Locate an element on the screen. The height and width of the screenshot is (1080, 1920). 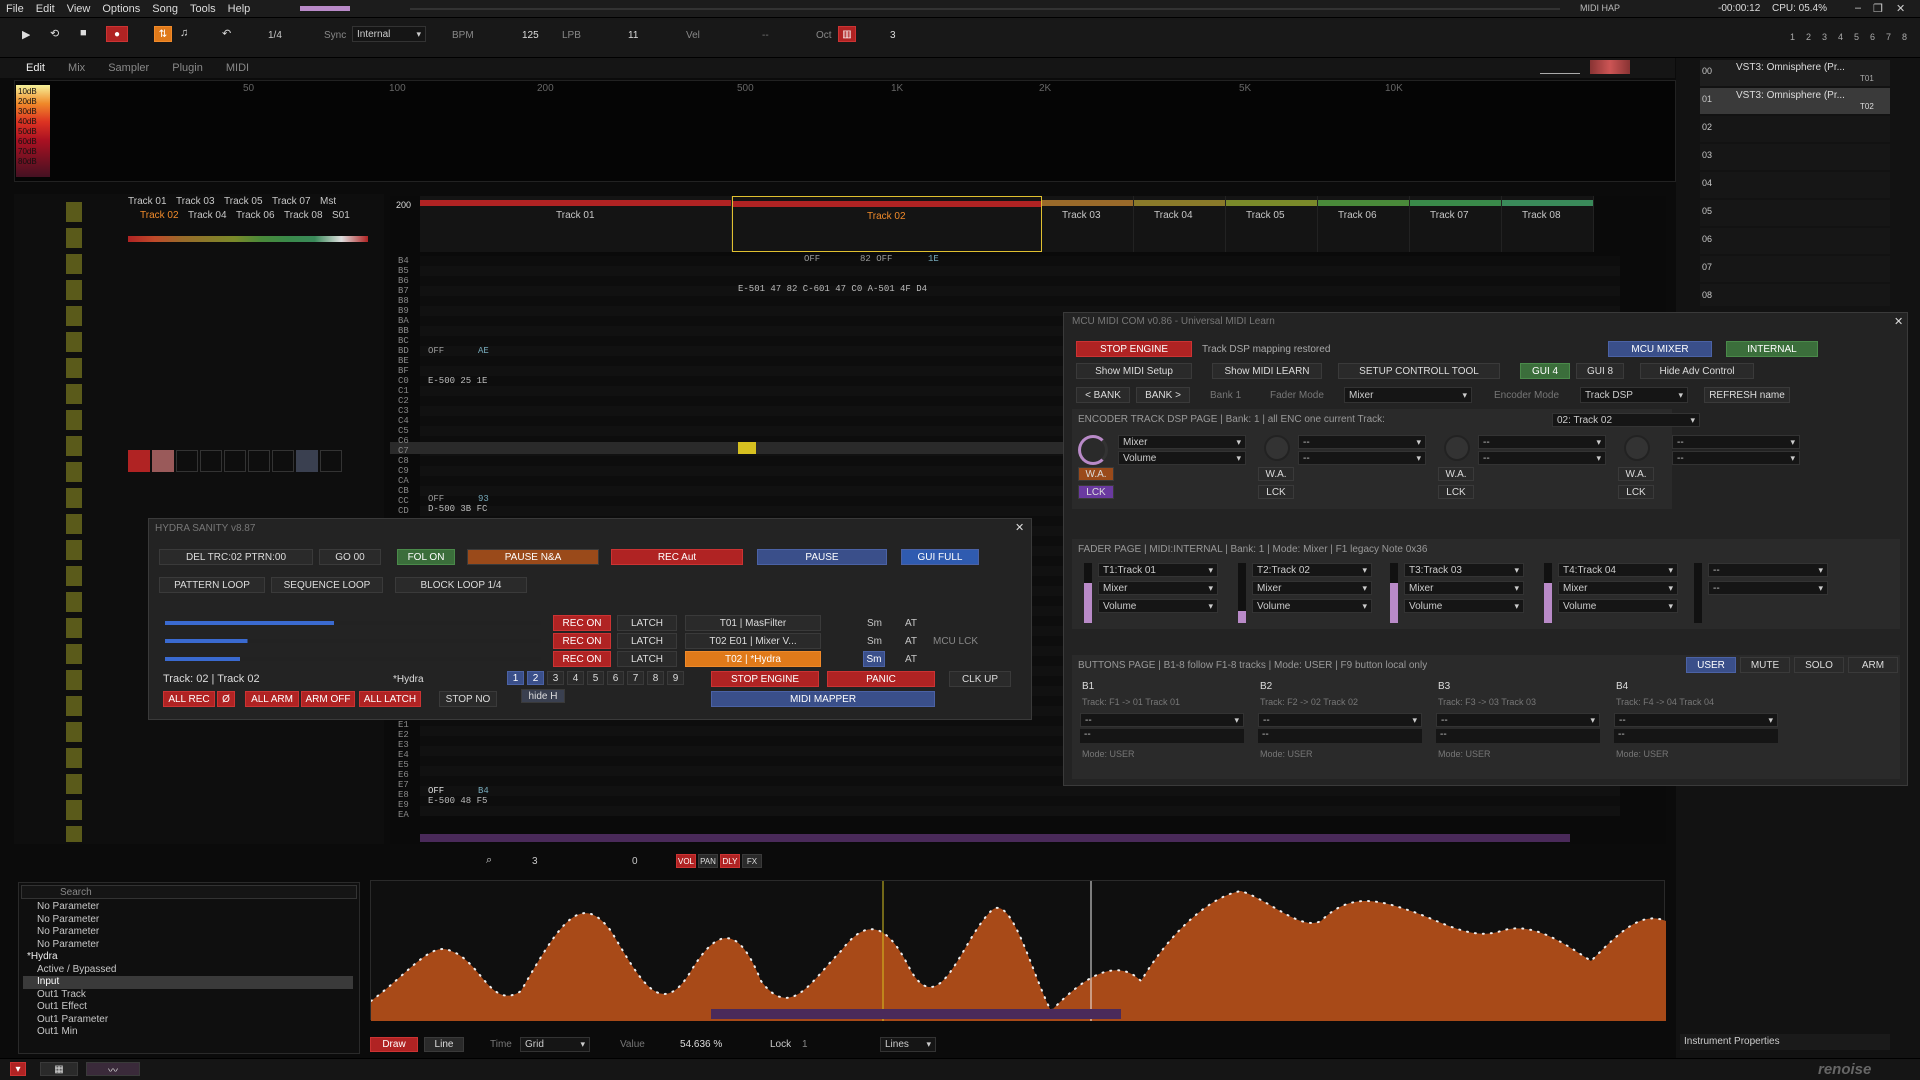
user-button: USER is located at coordinates (1711, 665).